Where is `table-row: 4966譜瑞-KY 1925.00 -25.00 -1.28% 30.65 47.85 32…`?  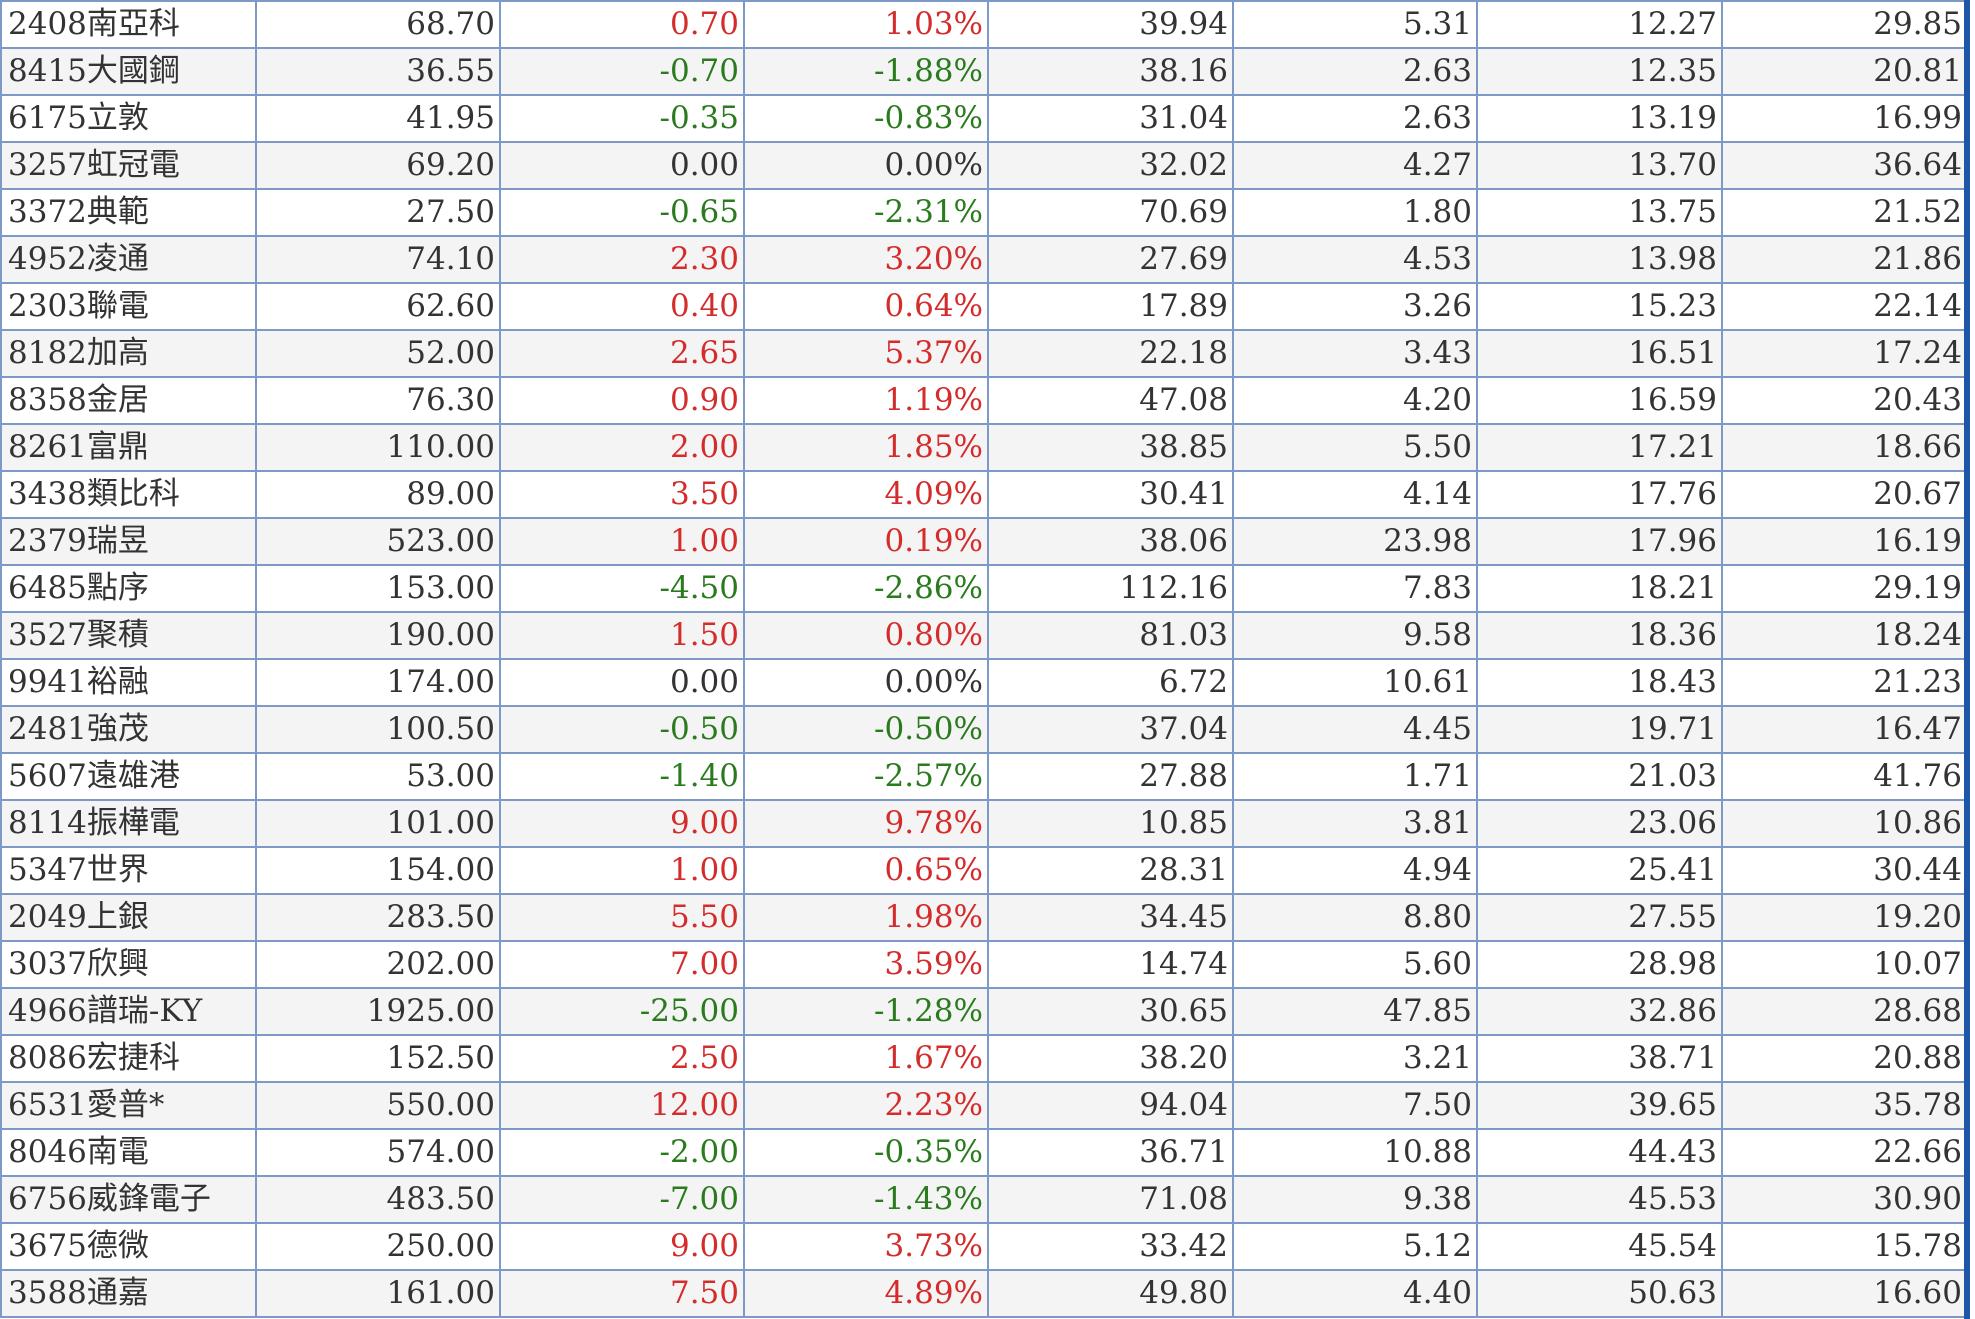
table-row: 4966譜瑞-KY 1925.00 -25.00 -1.28% 30.65 47.85 32… is located at coordinates (984, 1011).